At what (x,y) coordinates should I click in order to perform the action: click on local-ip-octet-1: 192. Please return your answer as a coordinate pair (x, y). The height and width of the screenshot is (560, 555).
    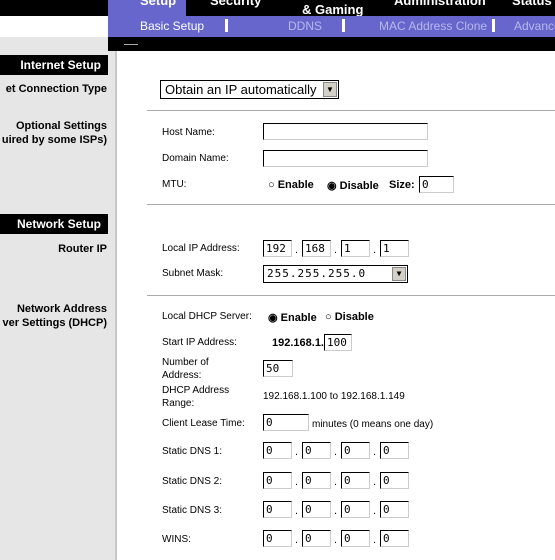
    Looking at the image, I should click on (277, 248).